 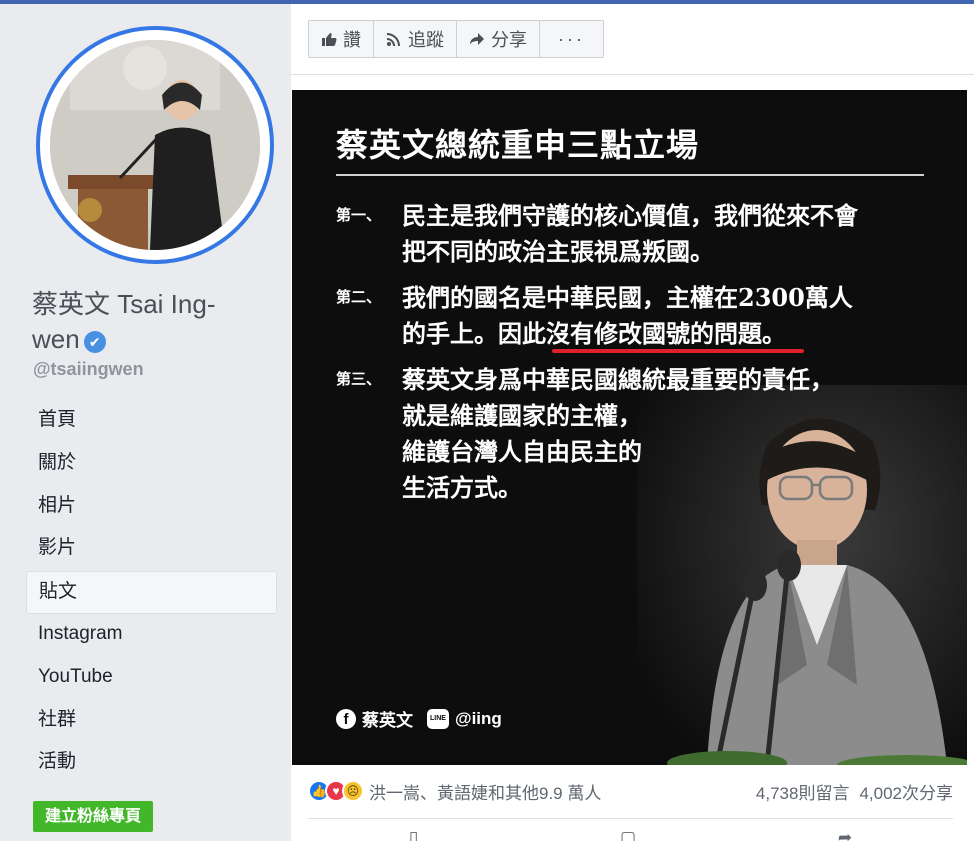 What do you see at coordinates (854, 791) in the screenshot?
I see `post-stats: 4,738則留言 4,002次分享` at bounding box center [854, 791].